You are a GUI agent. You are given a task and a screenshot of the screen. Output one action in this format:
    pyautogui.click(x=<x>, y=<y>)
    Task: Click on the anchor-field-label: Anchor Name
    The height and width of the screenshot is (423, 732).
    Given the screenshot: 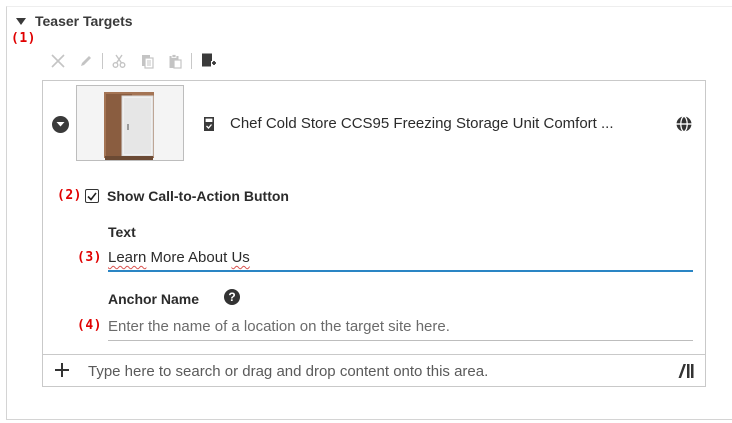 What is the action you would take?
    pyautogui.click(x=154, y=299)
    